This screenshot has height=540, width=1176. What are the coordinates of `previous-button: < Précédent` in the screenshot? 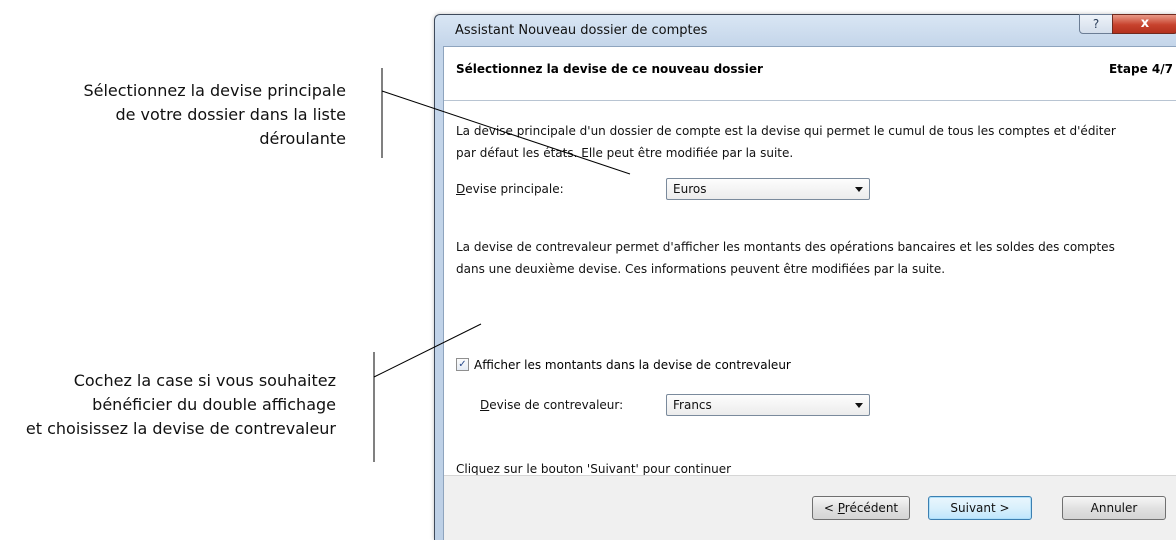 It's located at (861, 508).